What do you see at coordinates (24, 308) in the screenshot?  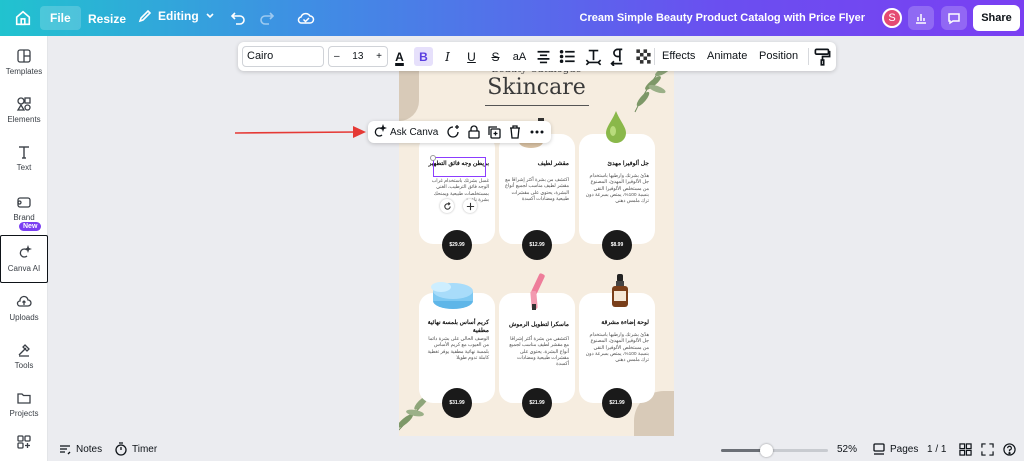 I see `sidebar-item-uploads: Uploads` at bounding box center [24, 308].